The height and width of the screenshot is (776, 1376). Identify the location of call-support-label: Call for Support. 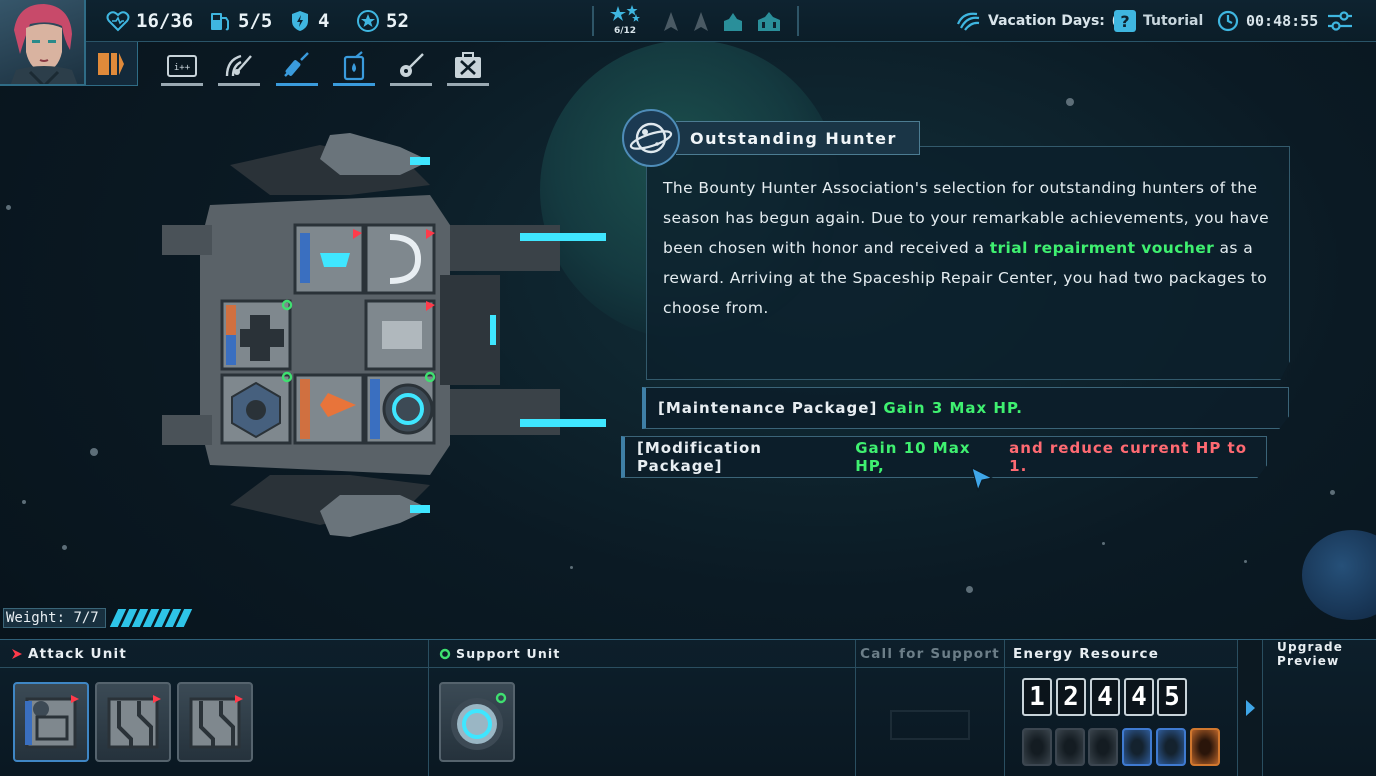
(930, 653).